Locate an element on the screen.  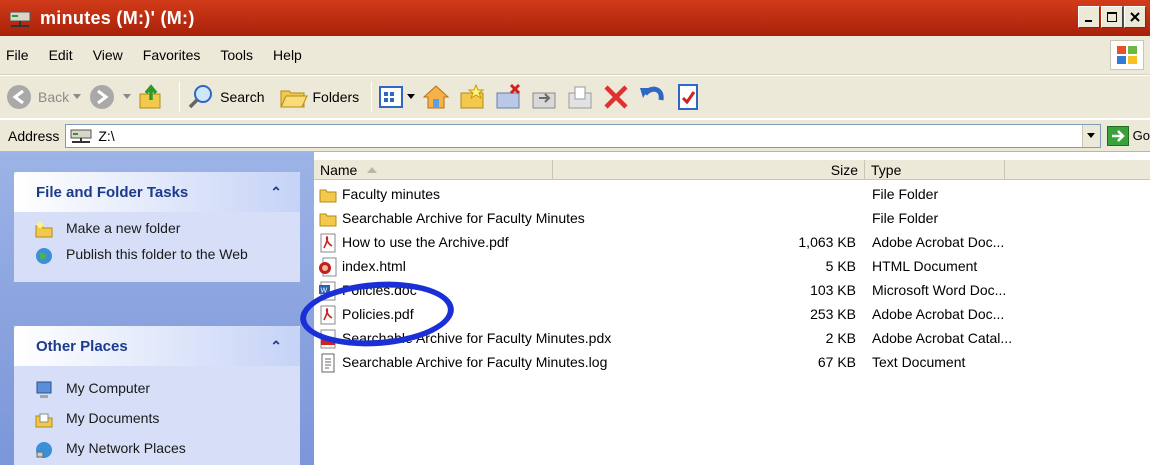
move-to-button is located at coordinates (544, 97).